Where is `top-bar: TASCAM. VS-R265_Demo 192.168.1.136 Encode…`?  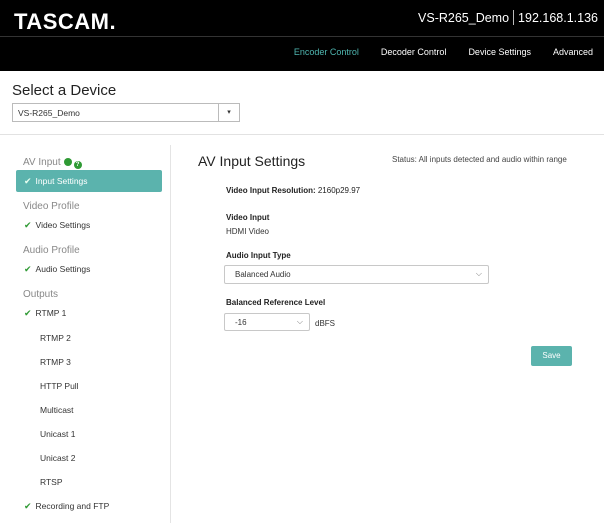
top-bar: TASCAM. VS-R265_Demo 192.168.1.136 Encode… is located at coordinates (302, 35).